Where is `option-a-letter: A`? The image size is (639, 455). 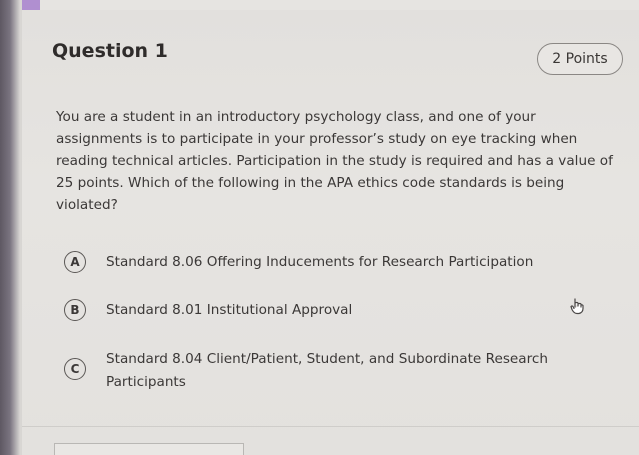
option-a-letter: A is located at coordinates (75, 262).